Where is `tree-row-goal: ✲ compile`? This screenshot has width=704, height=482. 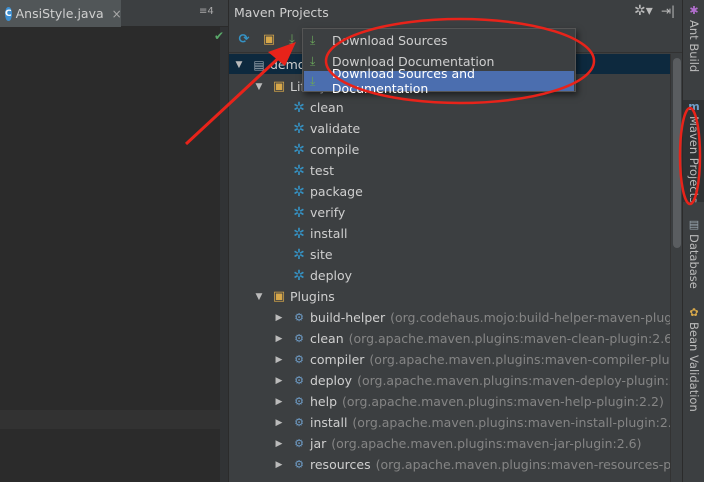
tree-row-goal: ✲ compile is located at coordinates (325, 149).